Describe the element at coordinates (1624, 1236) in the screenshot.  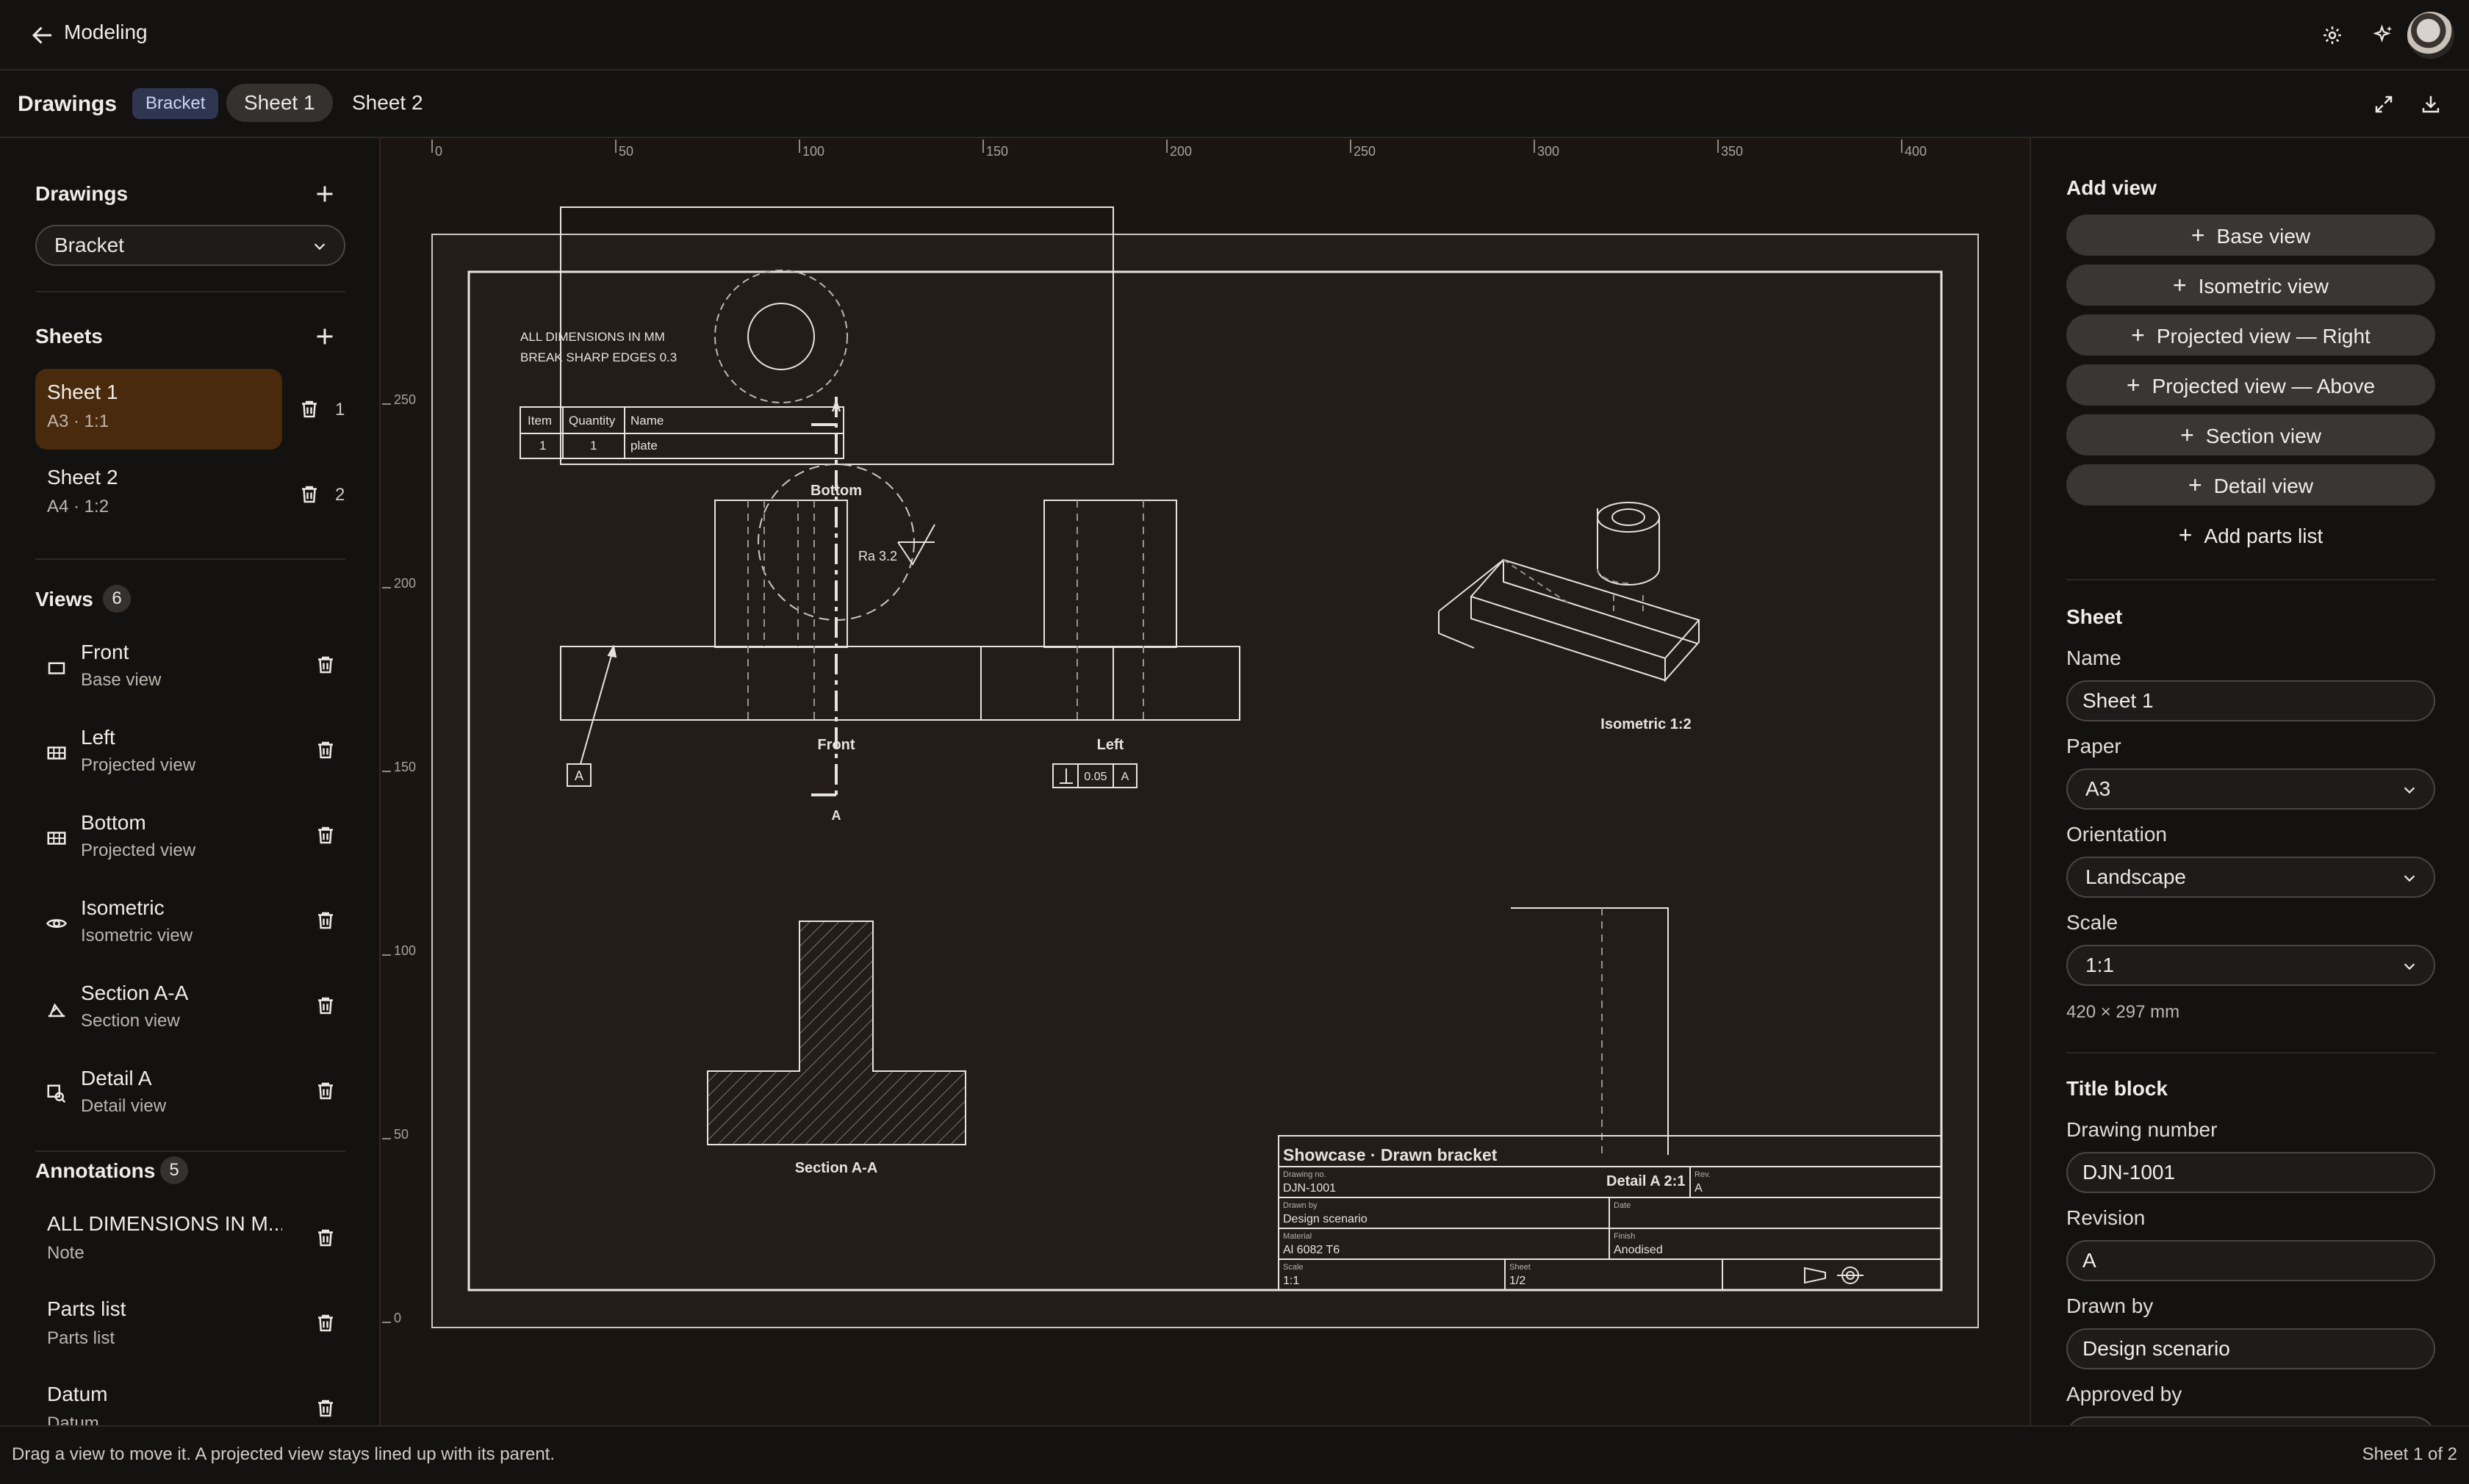
I see `title-block-field-label: Finish` at that location.